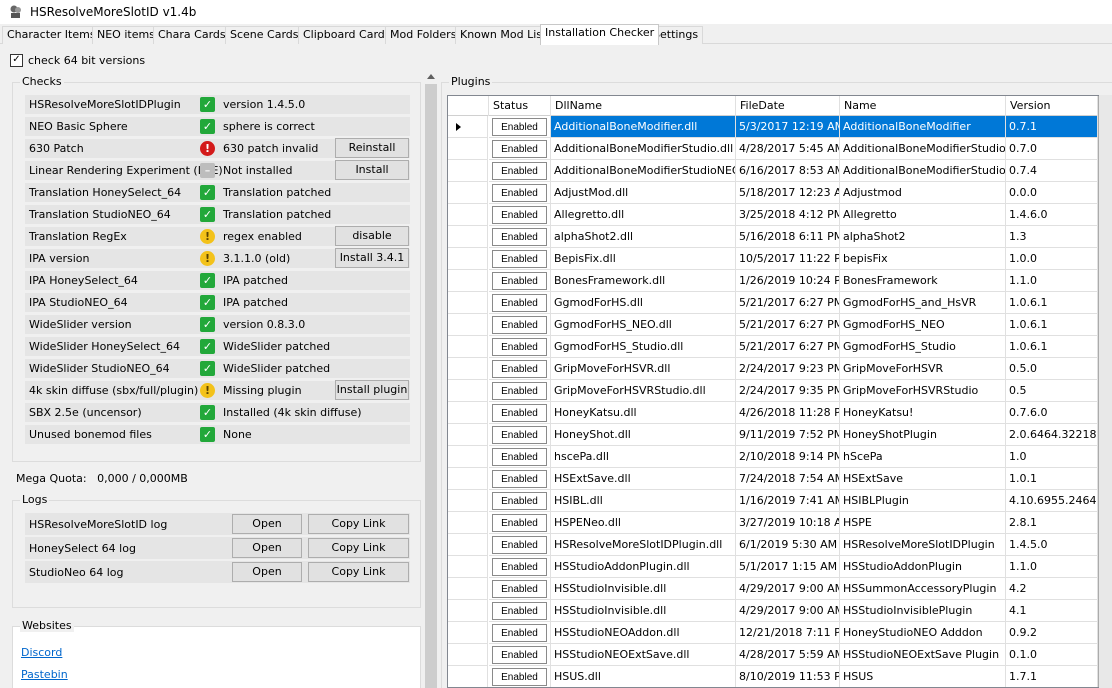 The width and height of the screenshot is (1112, 688). I want to click on tab-scene-cards: Scene Cards, so click(264, 35).